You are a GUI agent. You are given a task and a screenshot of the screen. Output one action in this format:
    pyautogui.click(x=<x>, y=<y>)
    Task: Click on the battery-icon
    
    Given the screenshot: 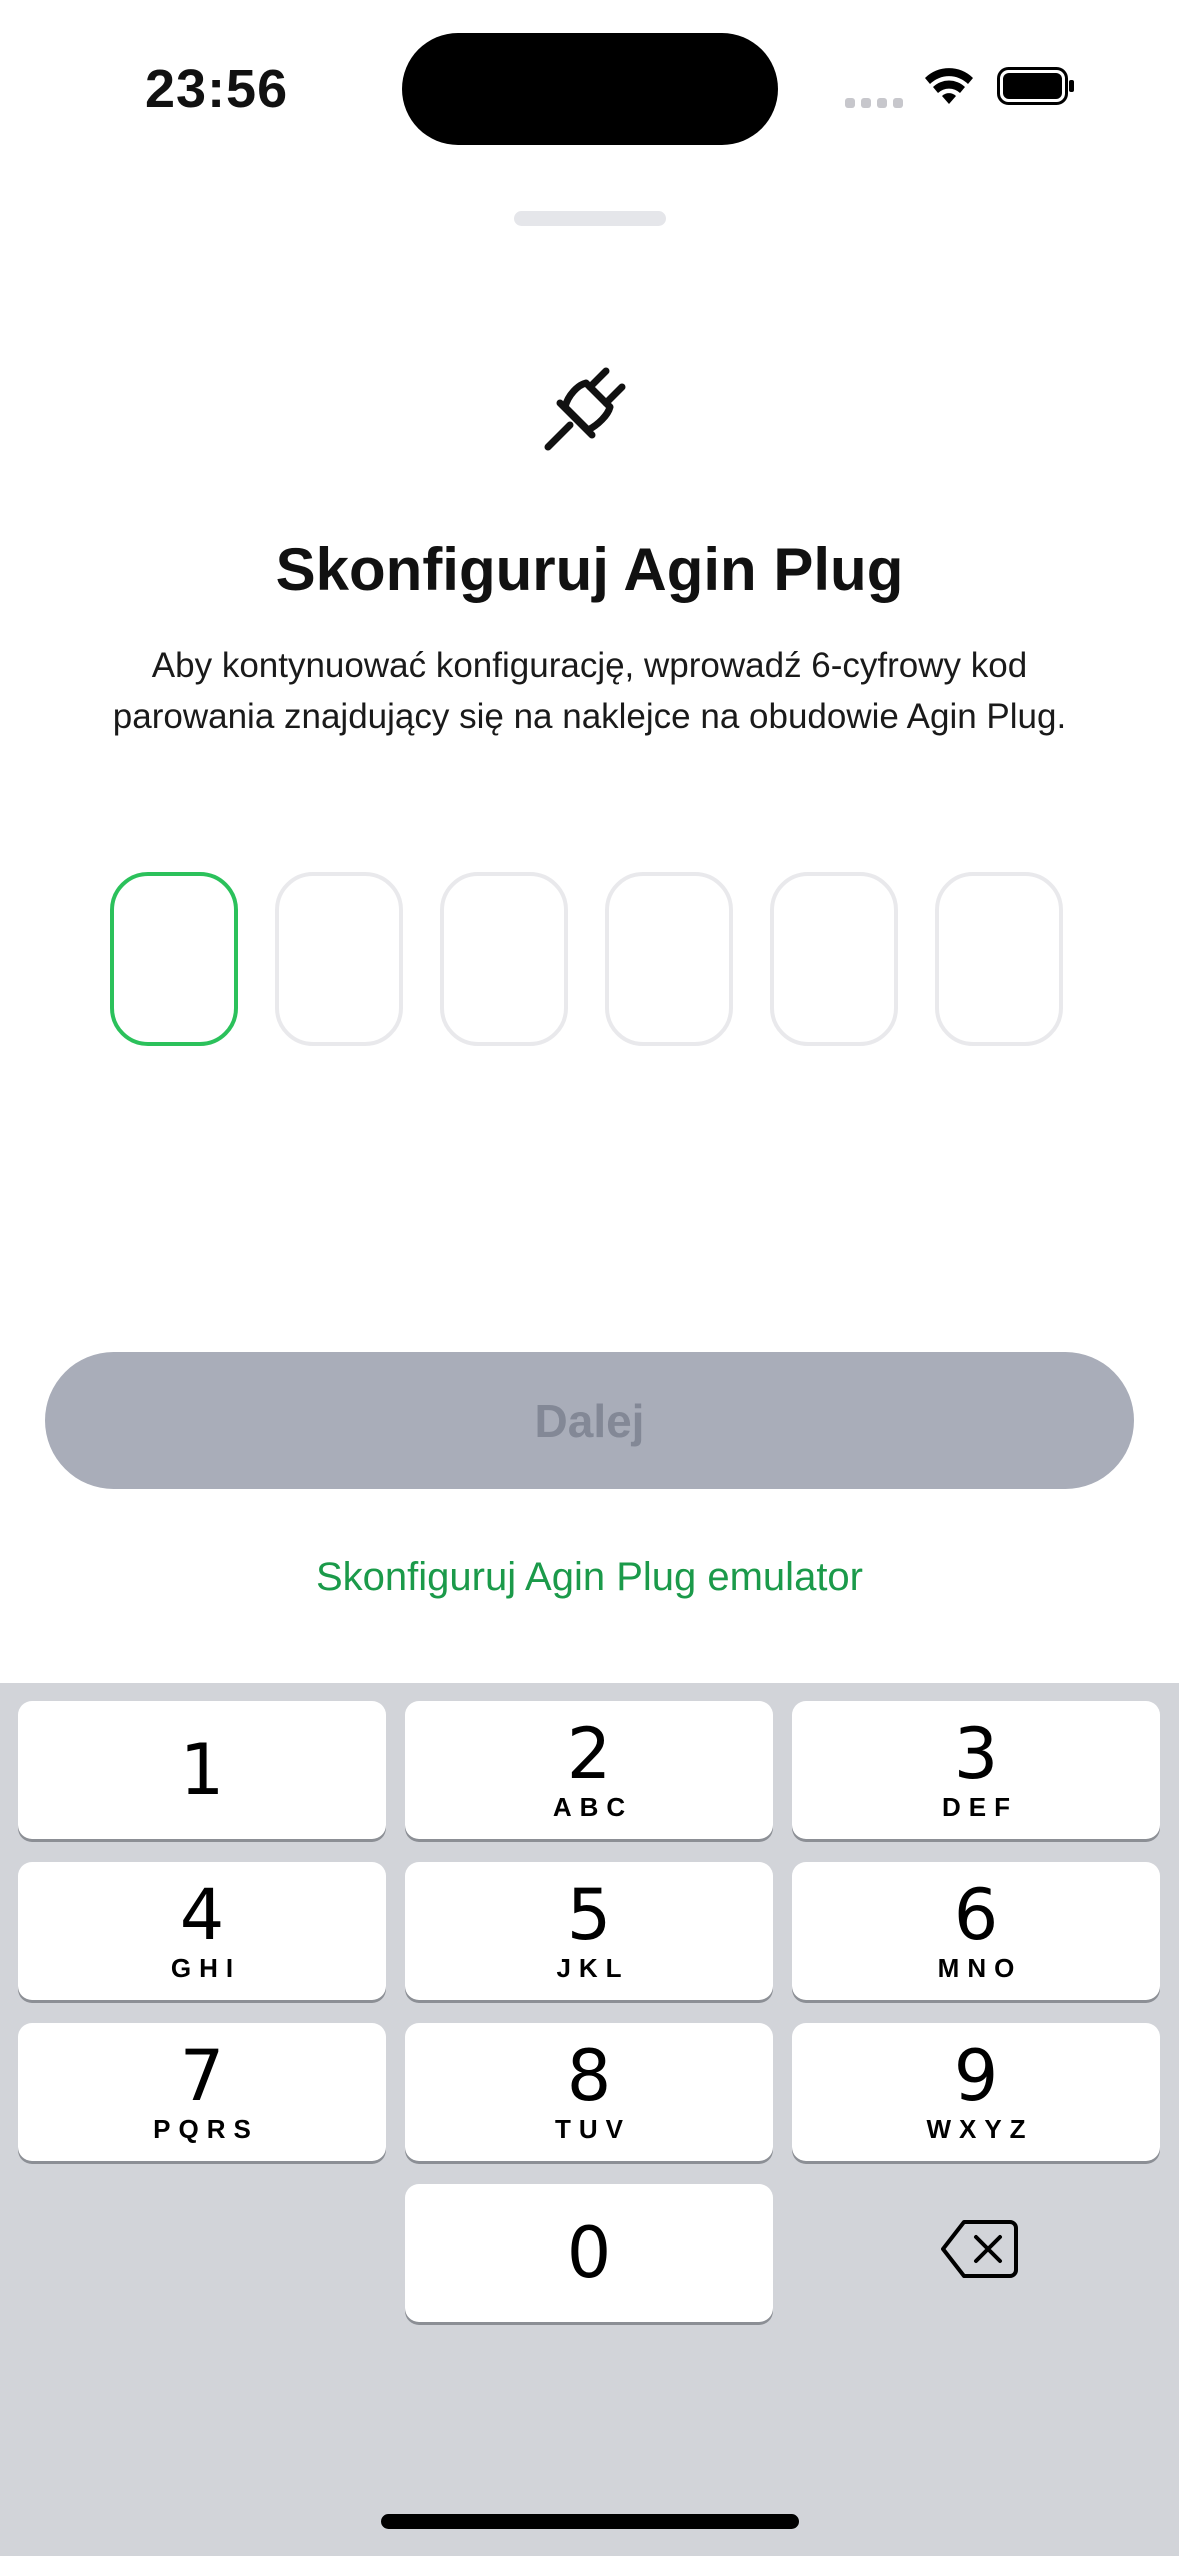 What is the action you would take?
    pyautogui.click(x=1035, y=86)
    